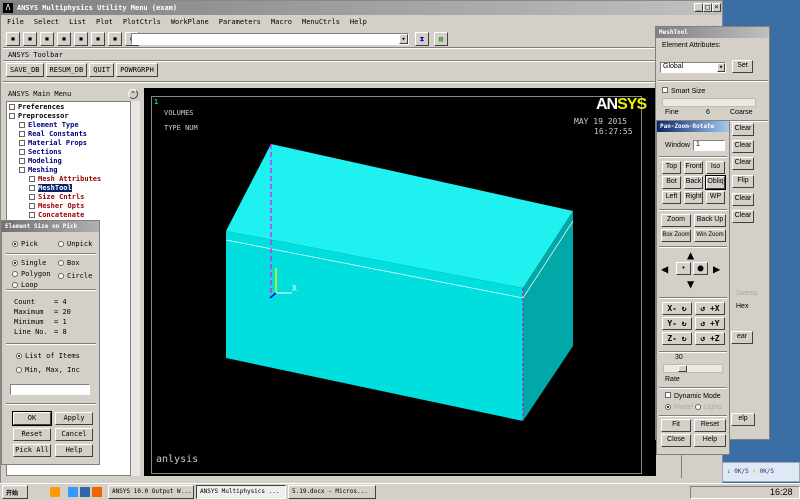 Image resolution: width=800 pixels, height=500 pixels. Describe the element at coordinates (677, 338) in the screenshot. I see `rotate-button: Z- ↻` at that location.